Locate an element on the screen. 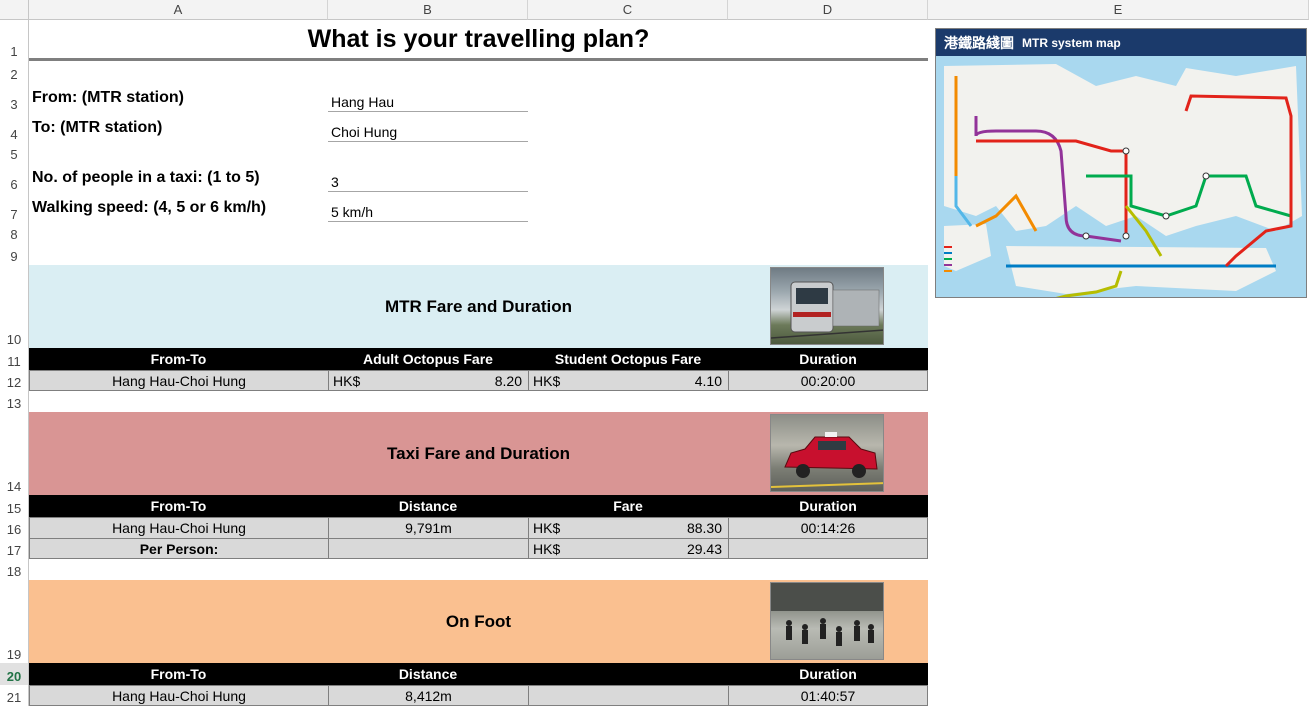  column-header-a: A is located at coordinates (178, 10).